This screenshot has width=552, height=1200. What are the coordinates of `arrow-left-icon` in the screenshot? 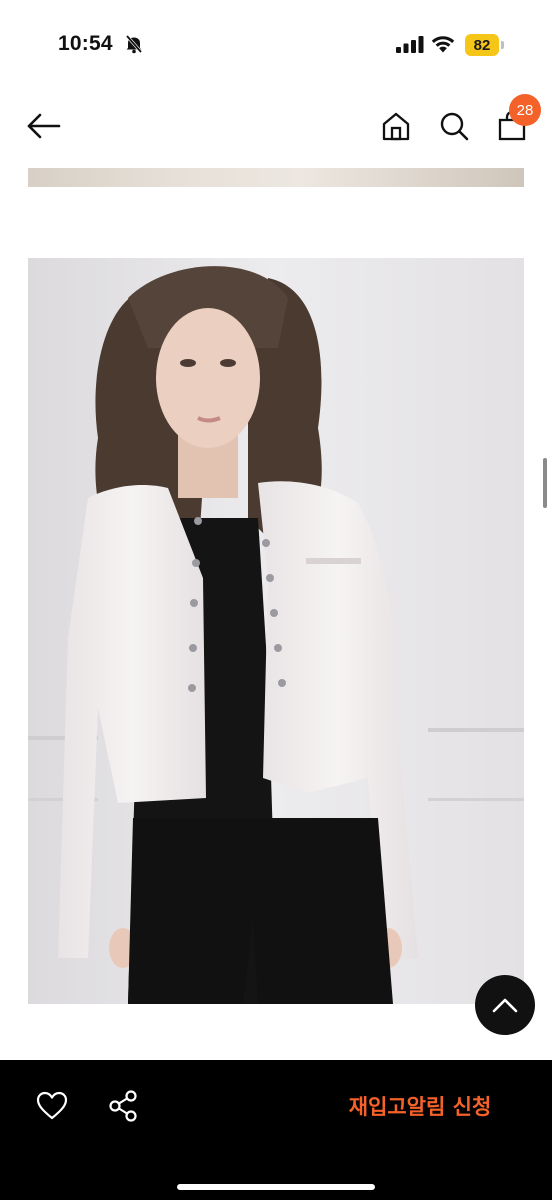 It's located at (44, 126).